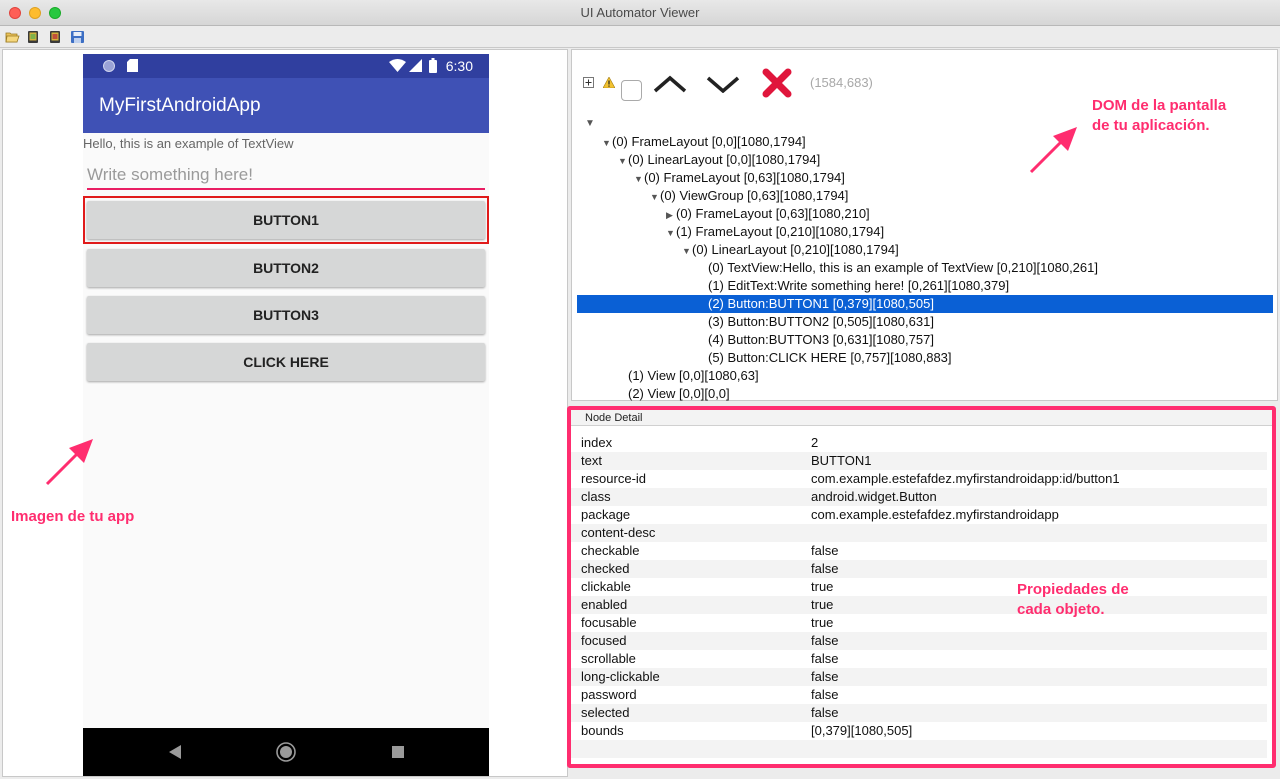 The image size is (1280, 779). I want to click on property-row-empty, so click(919, 749).